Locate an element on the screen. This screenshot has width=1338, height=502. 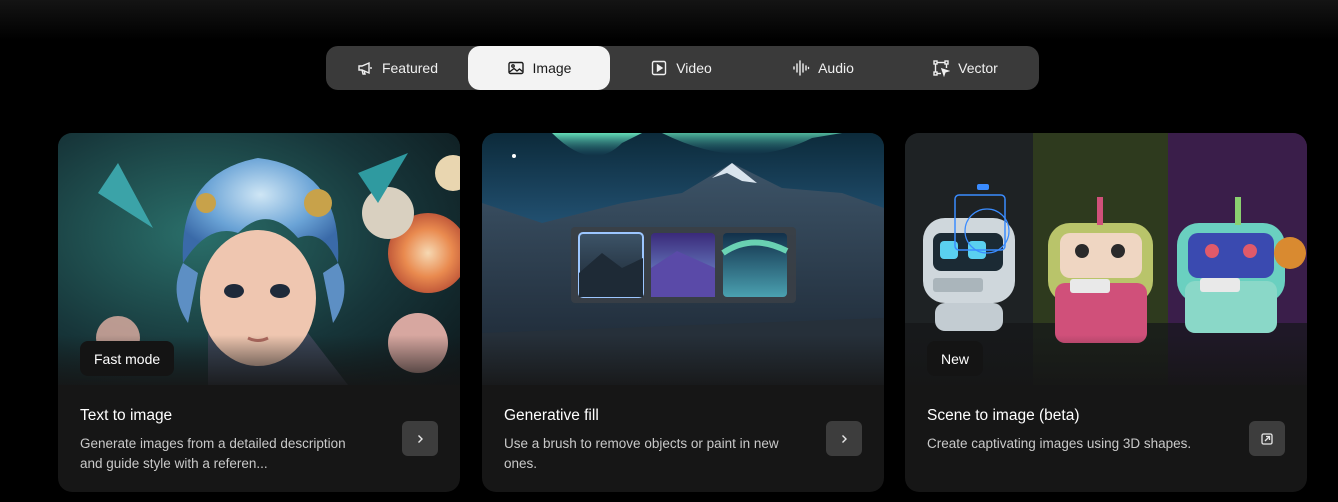
tab-image: Image is located at coordinates (539, 68).